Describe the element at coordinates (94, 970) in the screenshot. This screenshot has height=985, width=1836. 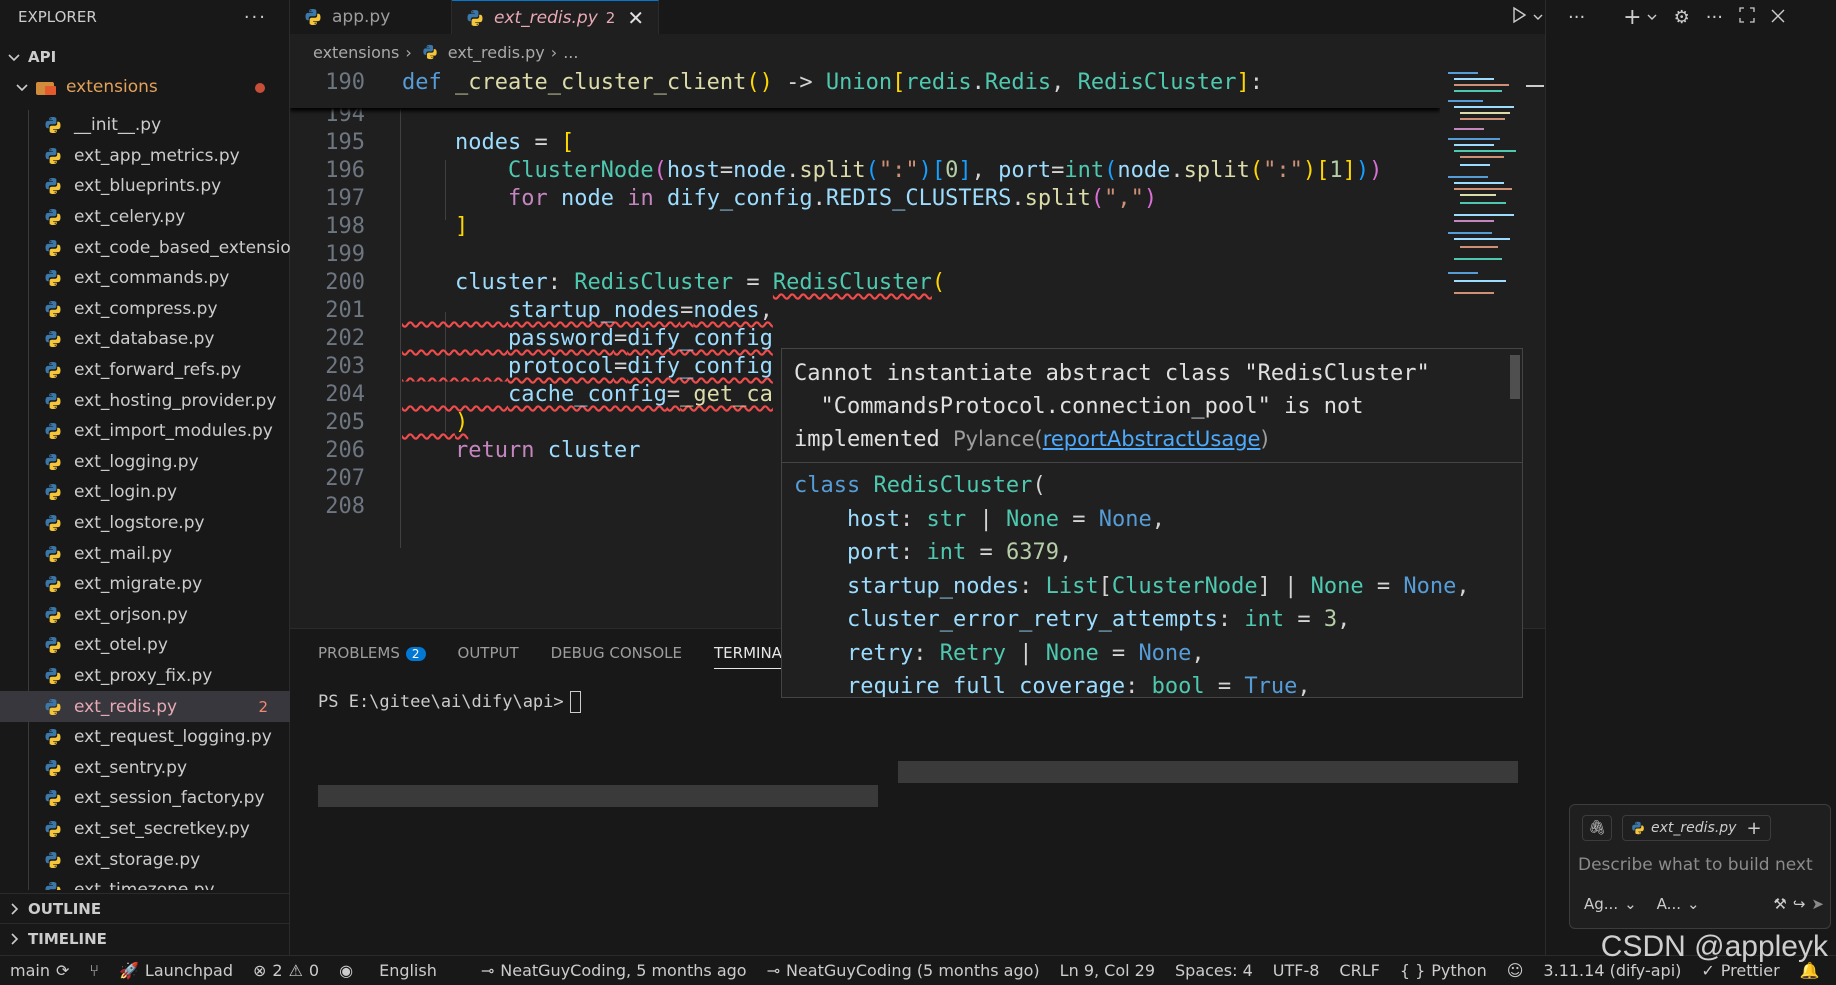
I see `git-graph-icon: ⑂` at that location.